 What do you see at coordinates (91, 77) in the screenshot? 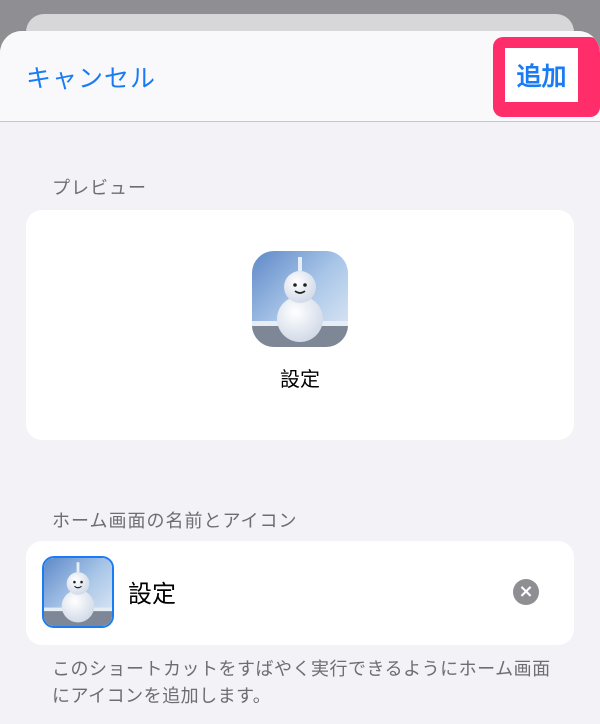
I see `cancel-button: キャンセル` at bounding box center [91, 77].